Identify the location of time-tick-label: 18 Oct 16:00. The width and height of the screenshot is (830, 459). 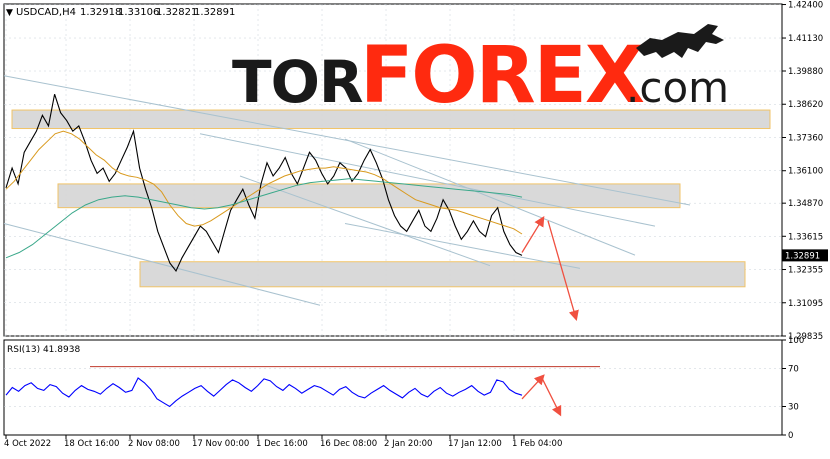
(91, 444).